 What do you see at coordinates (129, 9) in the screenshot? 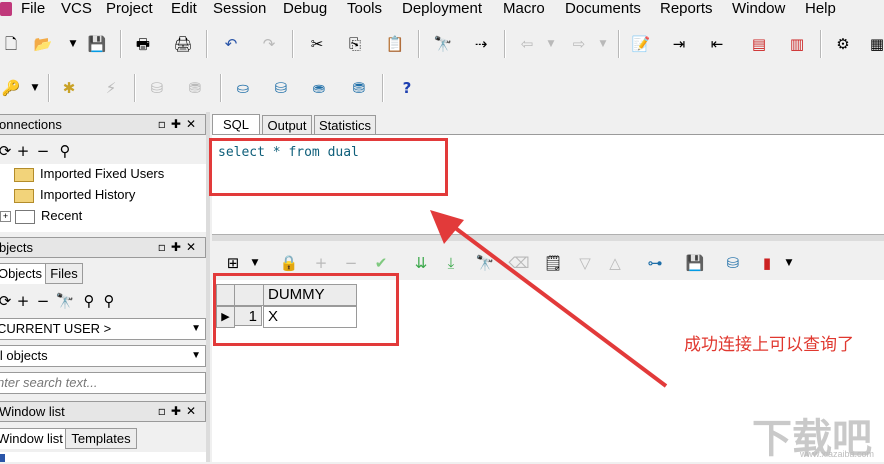
I see `menu-project: Project` at bounding box center [129, 9].